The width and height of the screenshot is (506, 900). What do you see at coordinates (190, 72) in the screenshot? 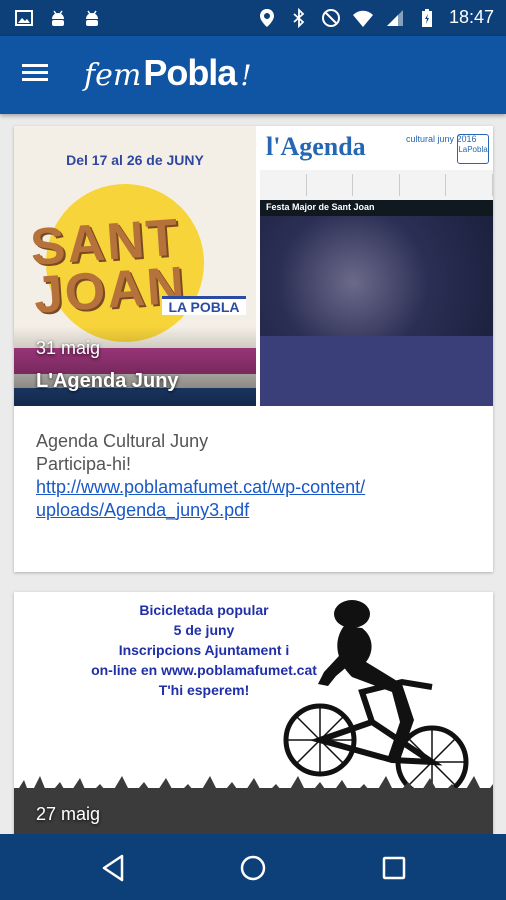
I see `brand-pobla: Pobla` at bounding box center [190, 72].